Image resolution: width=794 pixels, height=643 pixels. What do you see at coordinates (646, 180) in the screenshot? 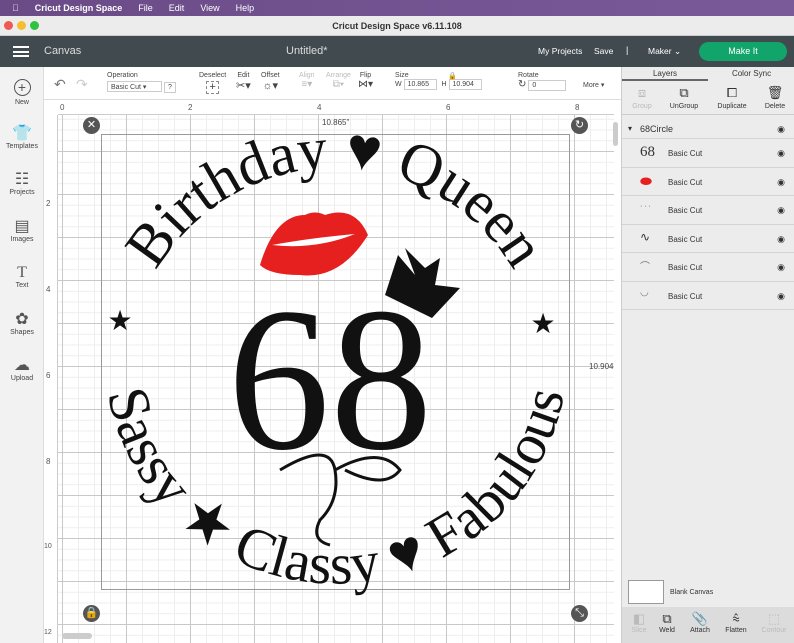
I see `layer-thumbnail: ⬬` at bounding box center [646, 180].